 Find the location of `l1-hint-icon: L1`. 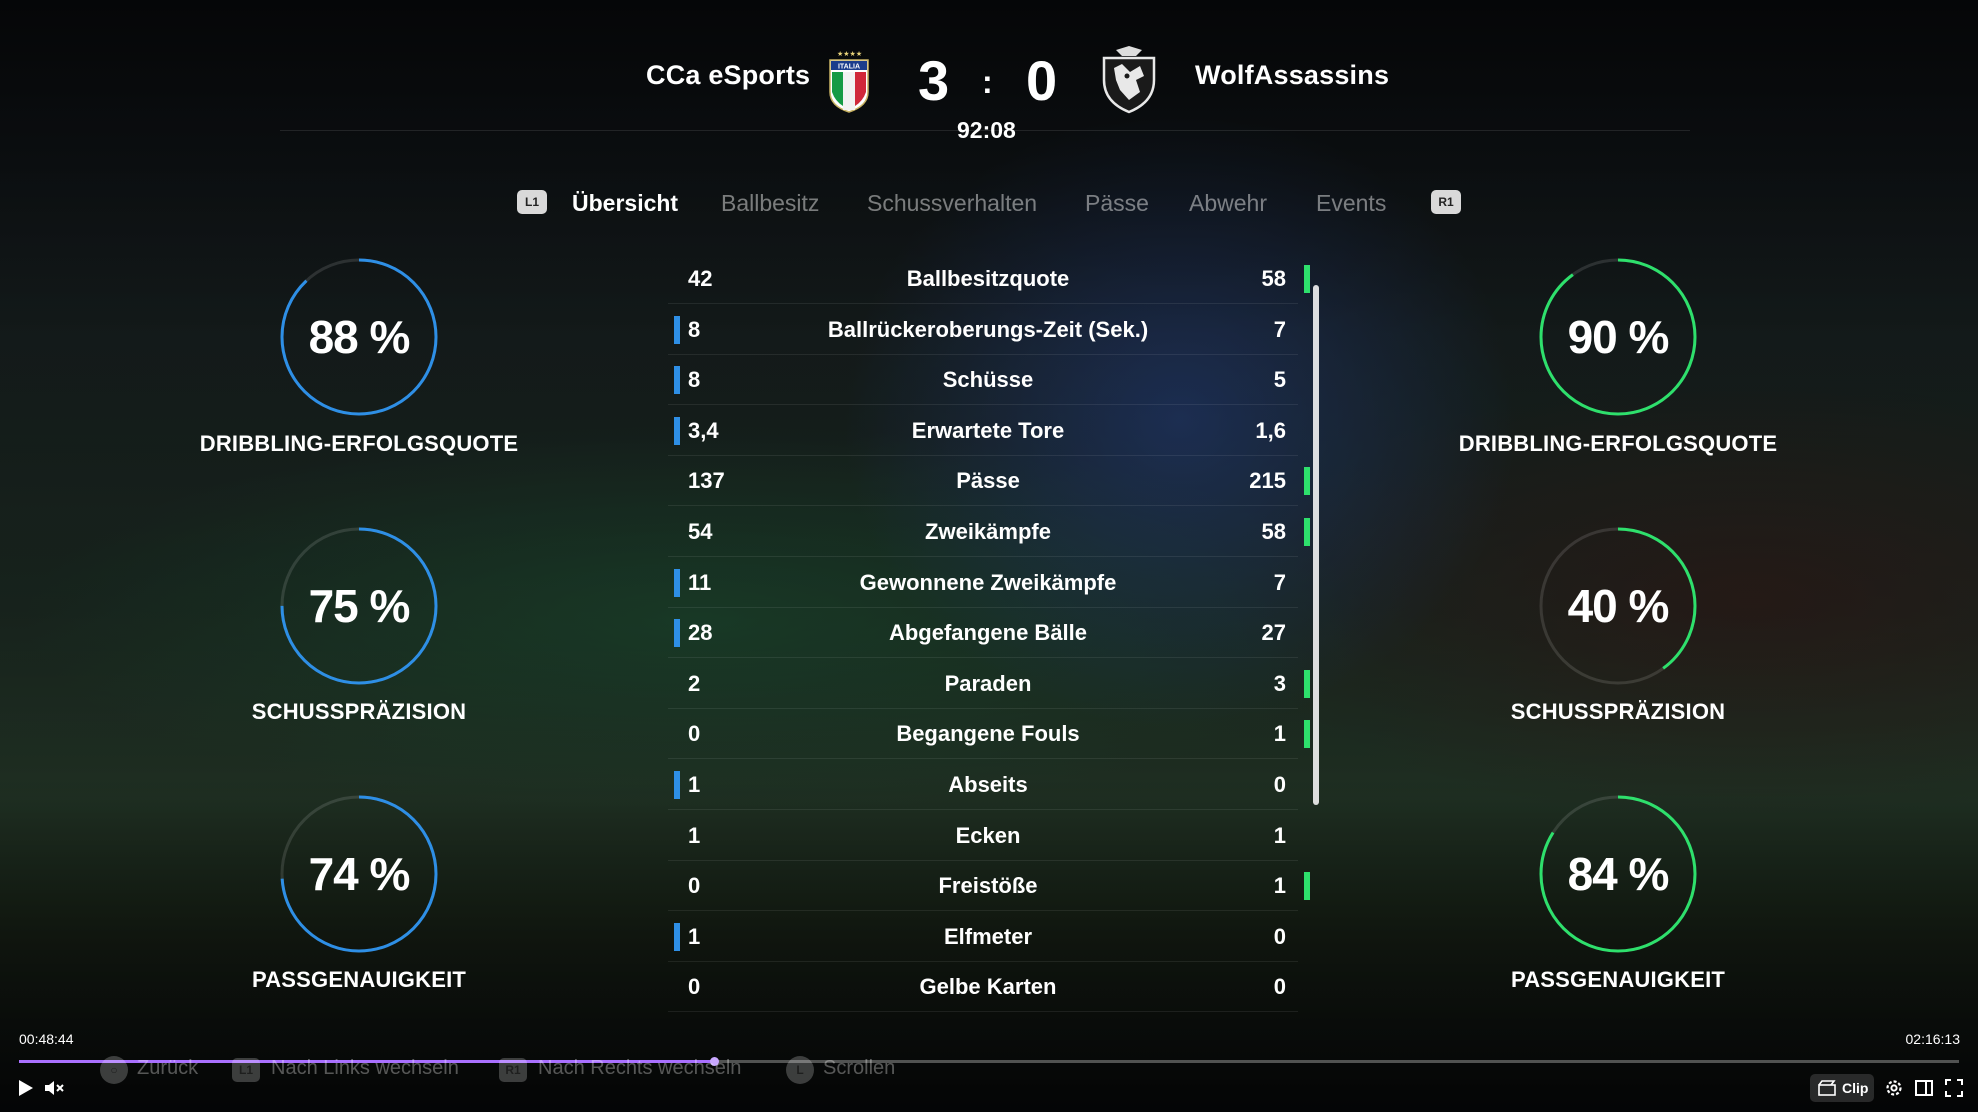

l1-hint-icon: L1 is located at coordinates (246, 1070).